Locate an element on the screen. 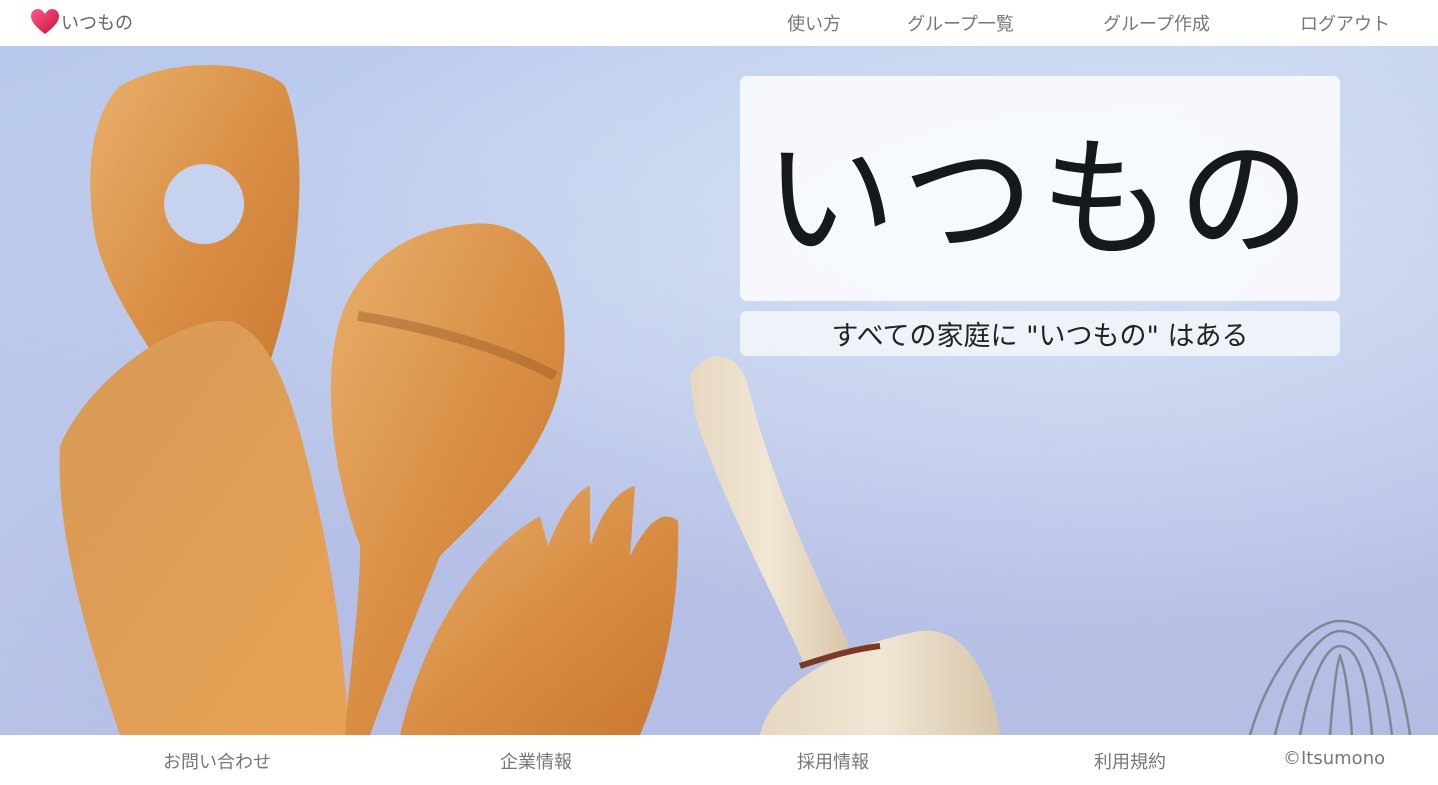  footer: お問い合わせ 企業情報 採用情報 利用規約 ©Itsumono is located at coordinates (719, 760).